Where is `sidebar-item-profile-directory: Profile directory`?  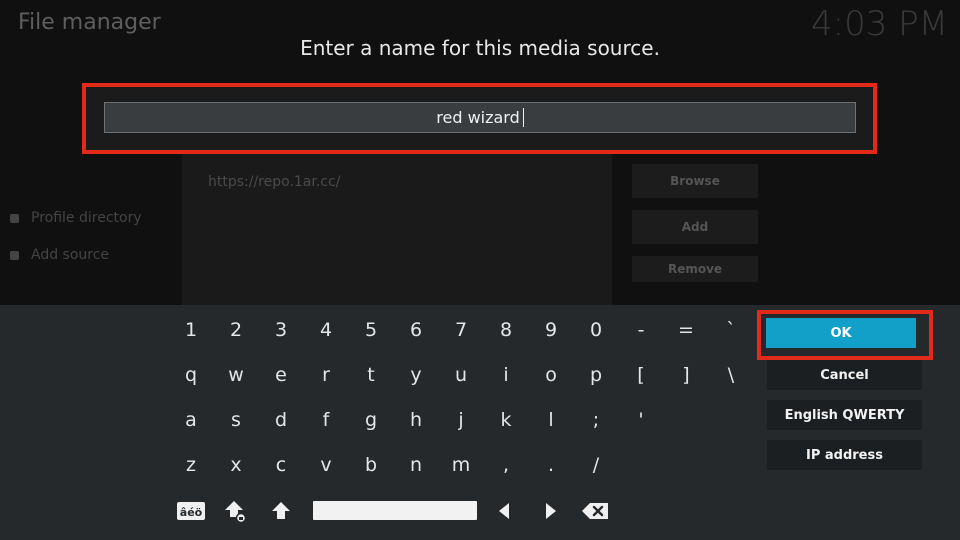 sidebar-item-profile-directory: Profile directory is located at coordinates (76, 218).